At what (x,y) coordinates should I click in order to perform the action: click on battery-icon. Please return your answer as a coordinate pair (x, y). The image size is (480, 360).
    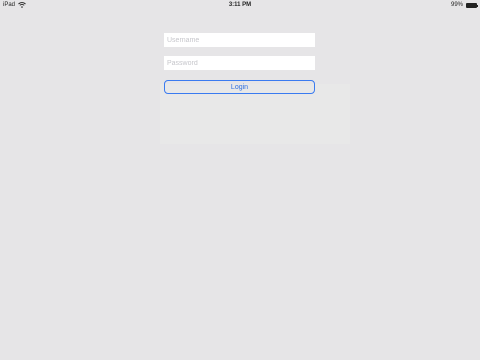
    Looking at the image, I should click on (472, 5).